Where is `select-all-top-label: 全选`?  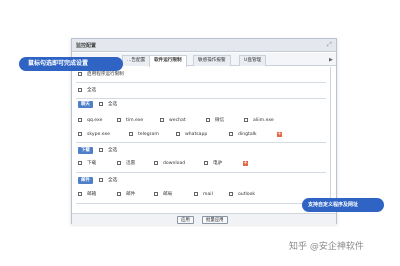
select-all-top-label: 全选 is located at coordinates (92, 90).